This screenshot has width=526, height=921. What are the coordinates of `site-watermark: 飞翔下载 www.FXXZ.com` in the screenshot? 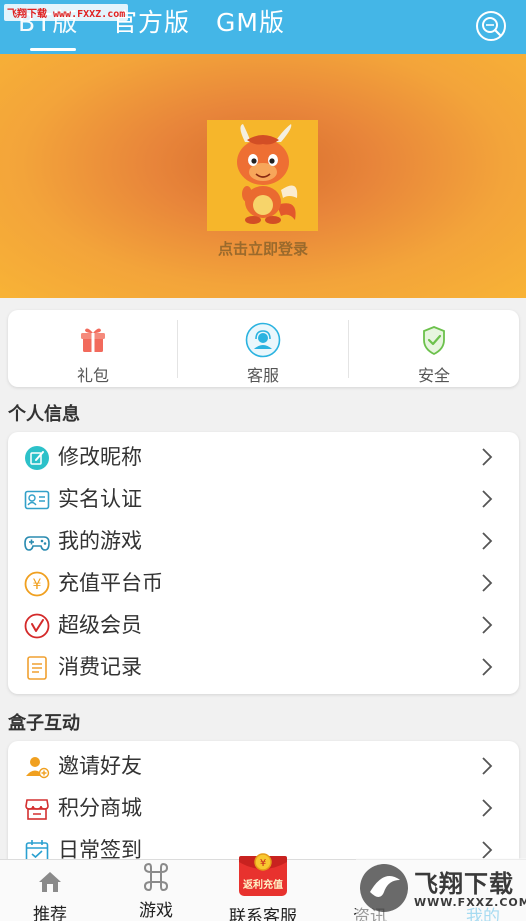 It's located at (66, 12).